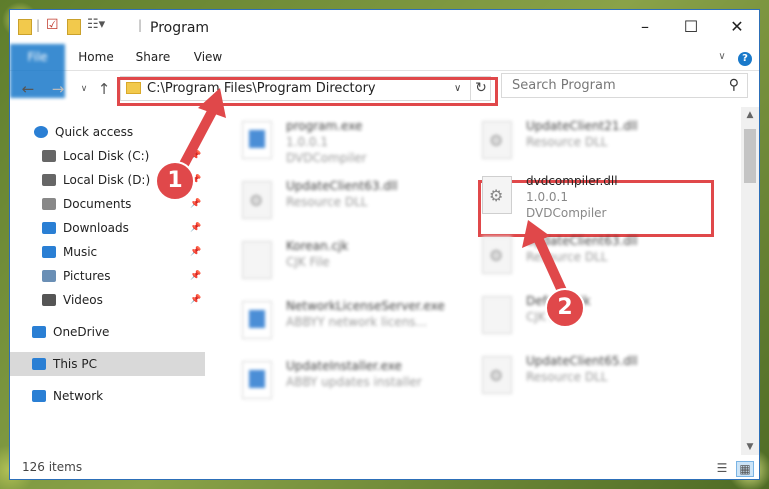  Describe the element at coordinates (550, 265) in the screenshot. I see `arrow-two-shaft` at that location.